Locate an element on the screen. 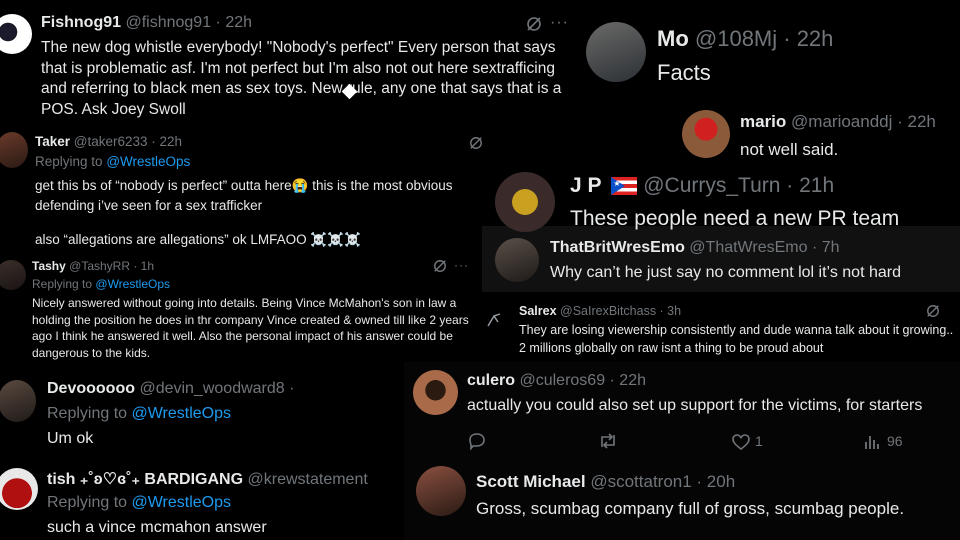 The width and height of the screenshot is (960, 540). author-name: culero is located at coordinates (491, 380).